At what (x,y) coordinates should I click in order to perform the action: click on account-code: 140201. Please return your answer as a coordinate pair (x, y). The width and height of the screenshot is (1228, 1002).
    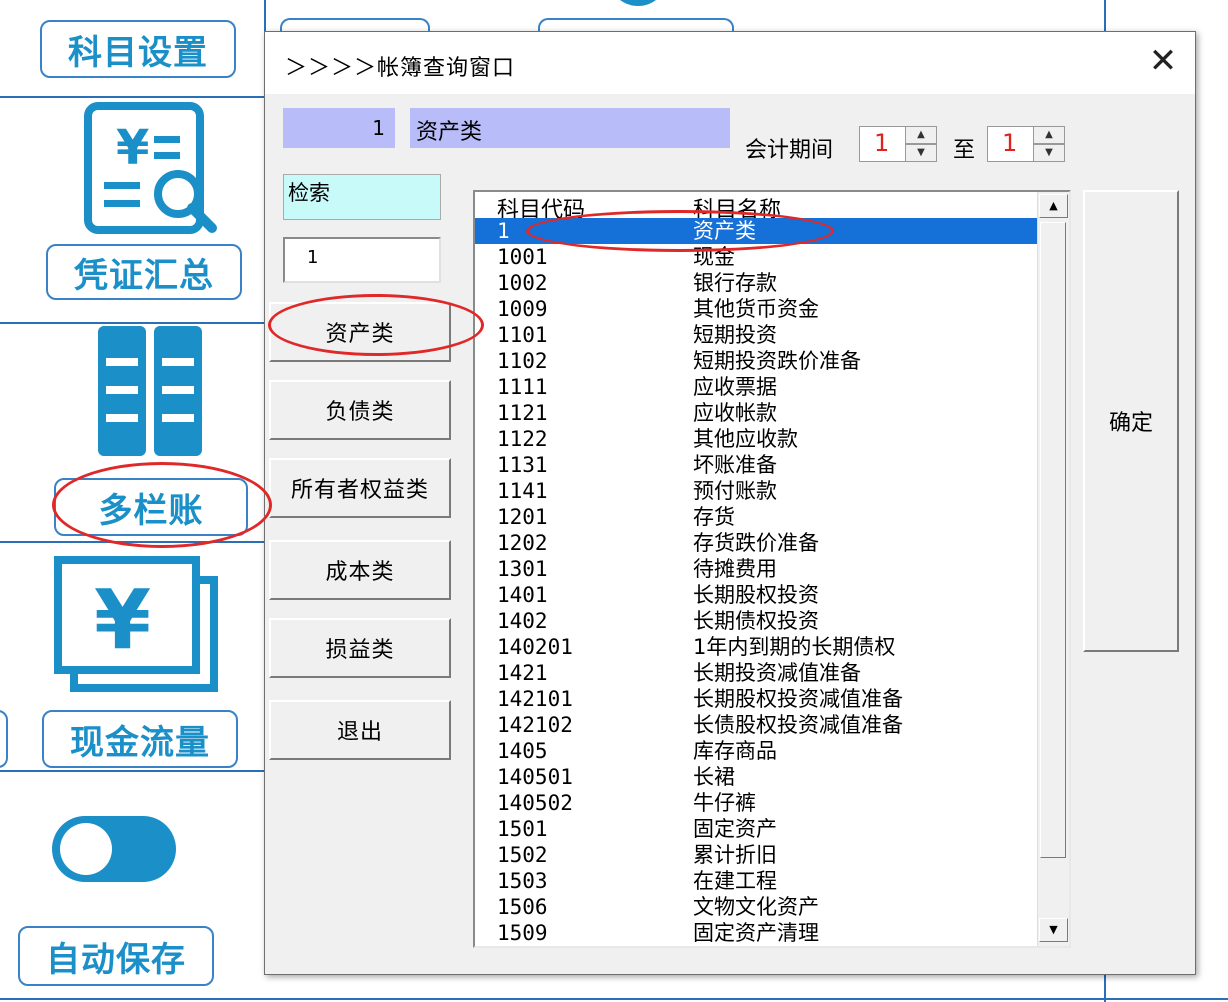
    Looking at the image, I should click on (535, 647).